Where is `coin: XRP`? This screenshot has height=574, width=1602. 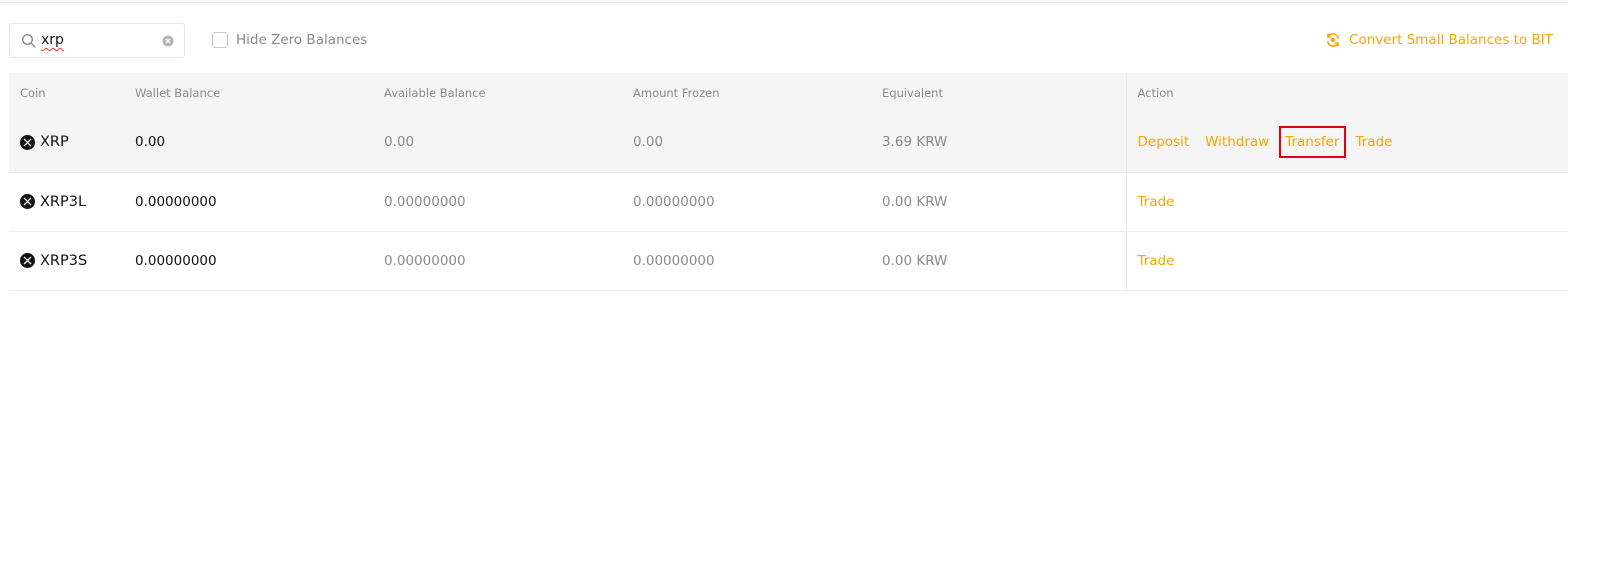 coin: XRP is located at coordinates (72, 142).